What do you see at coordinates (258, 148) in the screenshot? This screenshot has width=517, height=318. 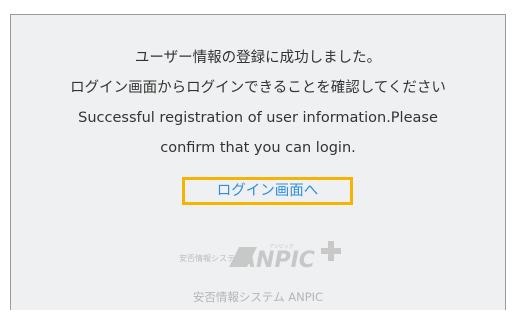 I see `confirm-login-message-en: confirm that you can login.` at bounding box center [258, 148].